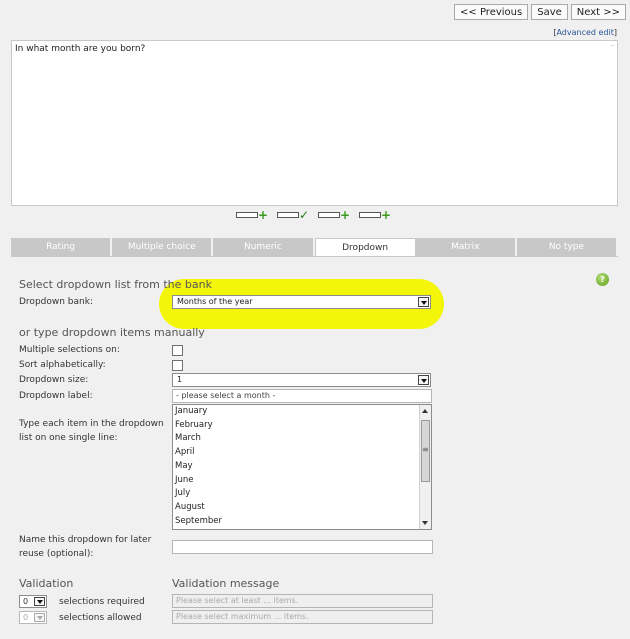 This screenshot has width=630, height=639. What do you see at coordinates (85, 540) in the screenshot?
I see `name-label-line1: Name this dropdown for later` at bounding box center [85, 540].